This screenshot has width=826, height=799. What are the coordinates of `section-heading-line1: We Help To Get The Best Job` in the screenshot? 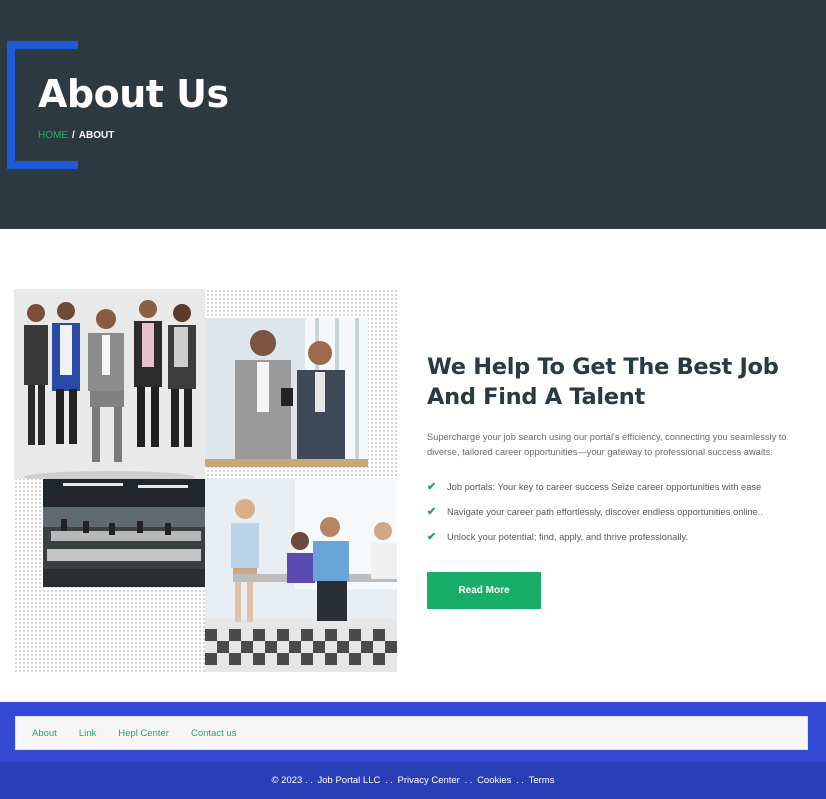 It's located at (603, 367).